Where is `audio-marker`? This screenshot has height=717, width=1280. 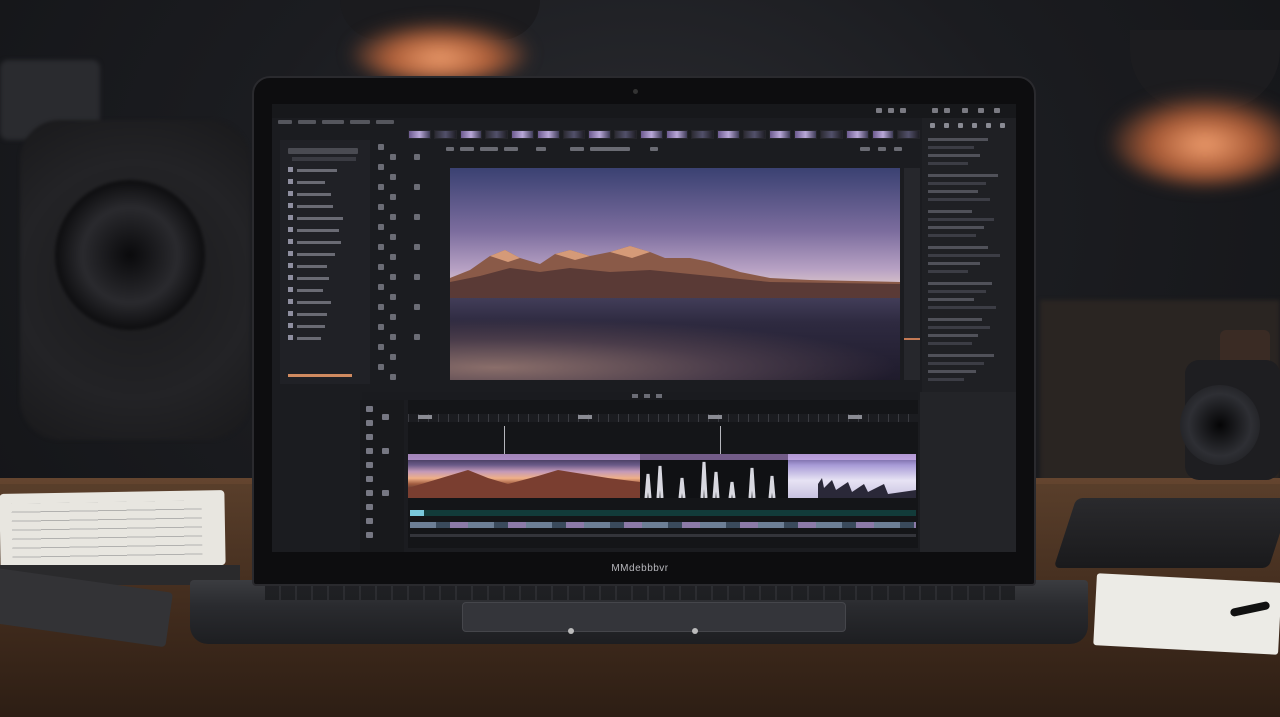 audio-marker is located at coordinates (417, 513).